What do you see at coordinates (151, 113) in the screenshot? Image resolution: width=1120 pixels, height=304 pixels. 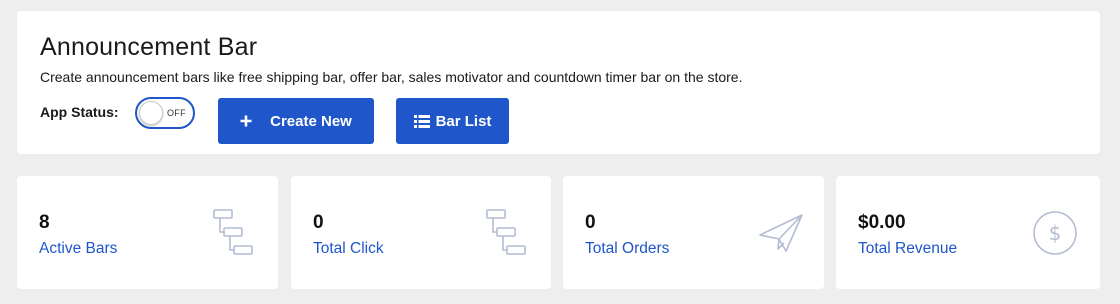 I see `toggle-knob` at bounding box center [151, 113].